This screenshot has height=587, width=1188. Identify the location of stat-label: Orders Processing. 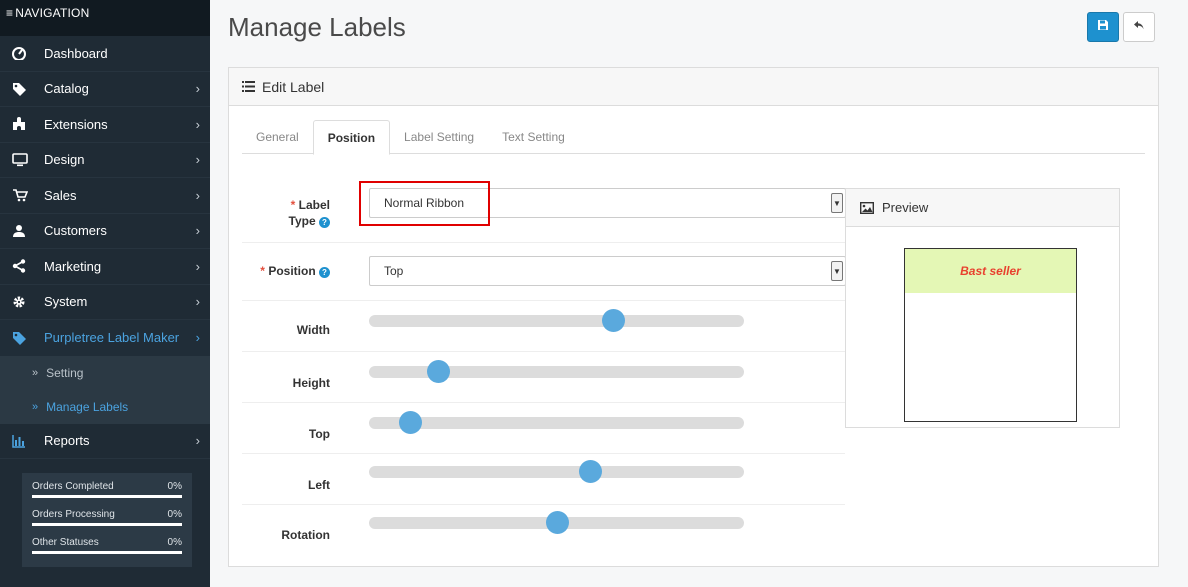
(73, 514).